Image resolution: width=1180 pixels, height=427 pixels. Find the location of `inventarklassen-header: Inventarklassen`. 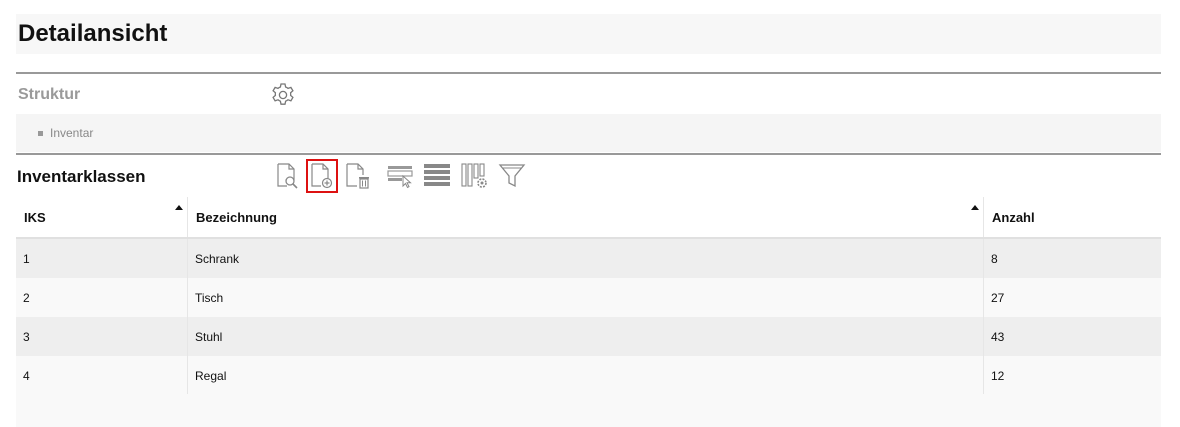

inventarklassen-header: Inventarklassen is located at coordinates (588, 175).